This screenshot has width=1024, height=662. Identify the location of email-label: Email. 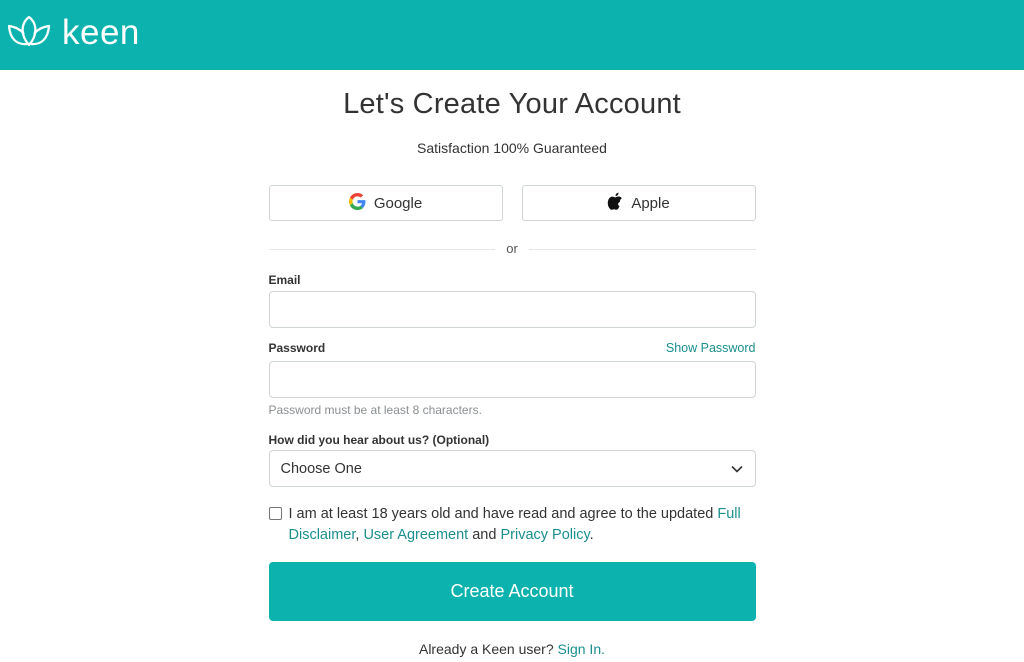
(284, 280).